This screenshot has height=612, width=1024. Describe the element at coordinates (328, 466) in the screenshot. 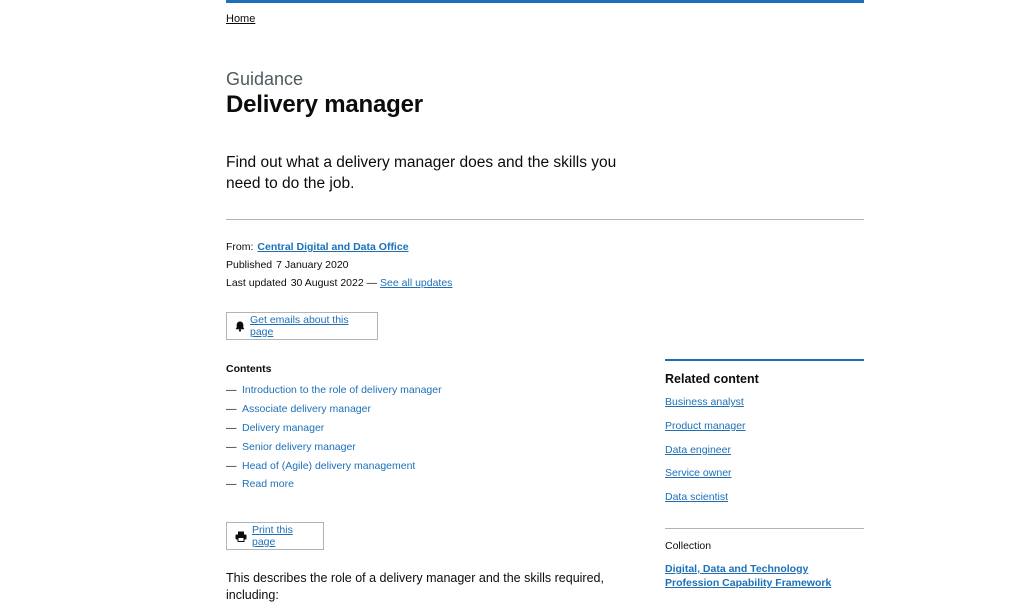

I see `contents-link: Head of (Agile) delivery management` at that location.